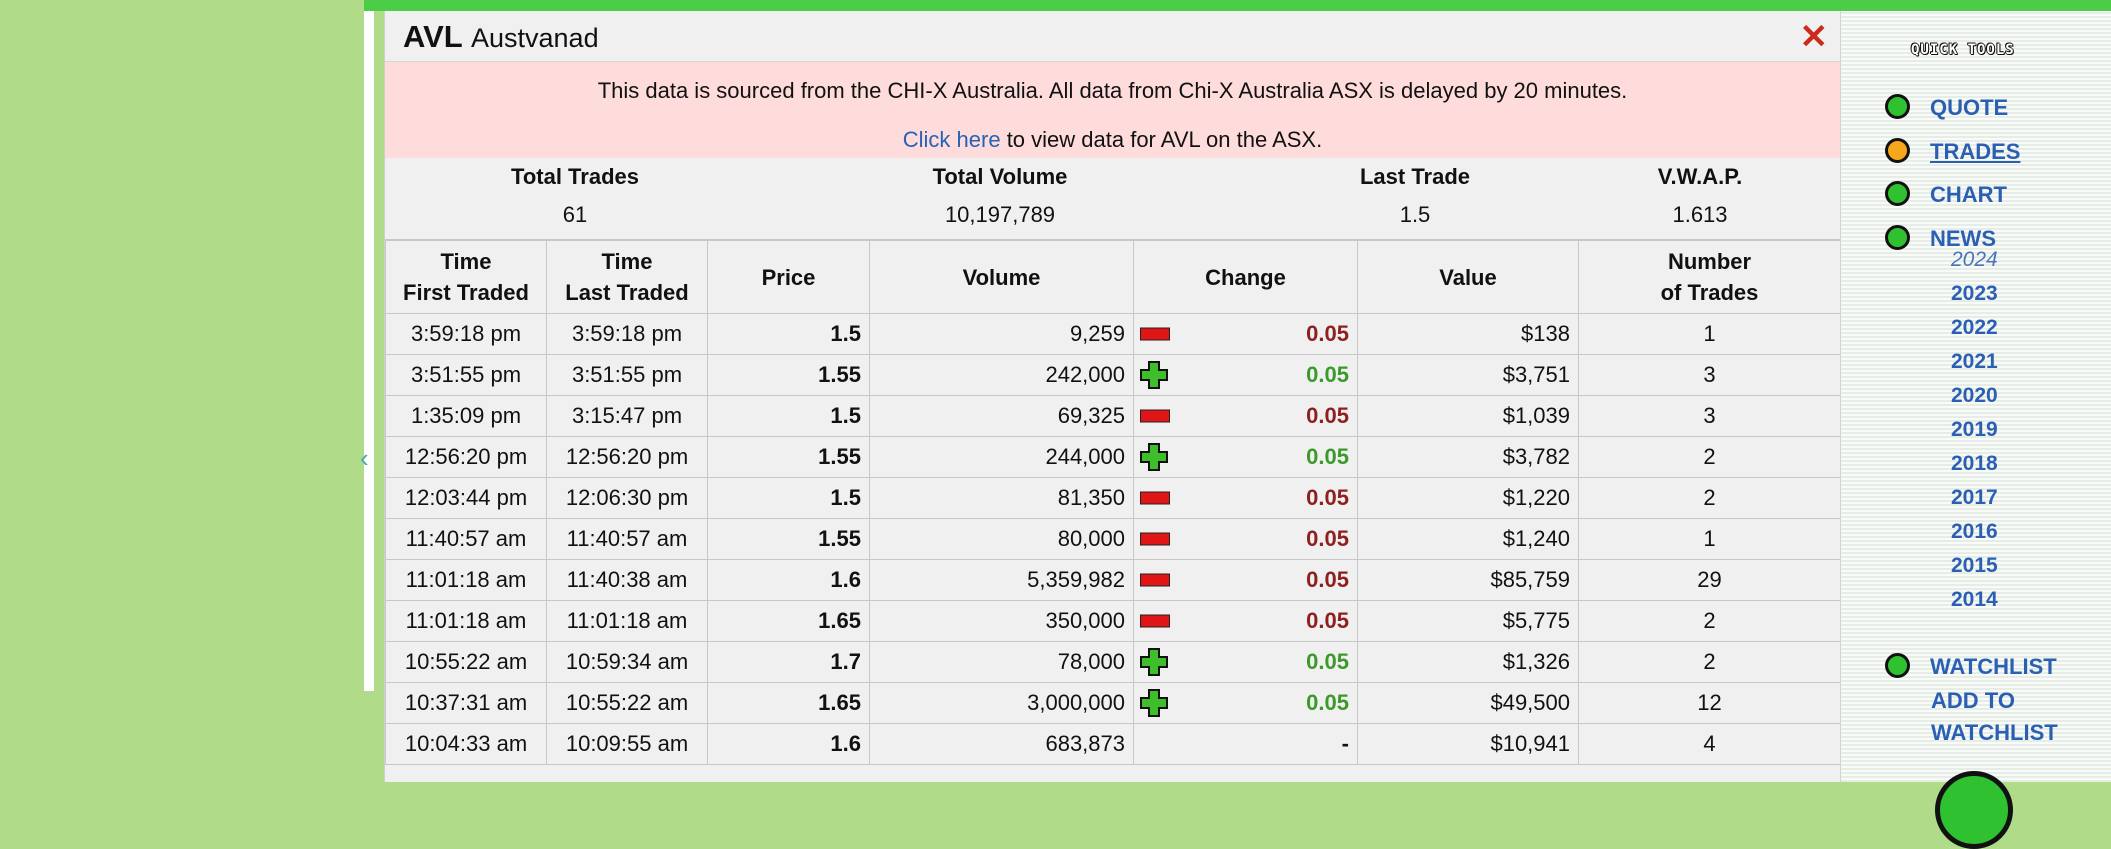  What do you see at coordinates (1974, 464) in the screenshot?
I see `news-year-2018: 2018` at bounding box center [1974, 464].